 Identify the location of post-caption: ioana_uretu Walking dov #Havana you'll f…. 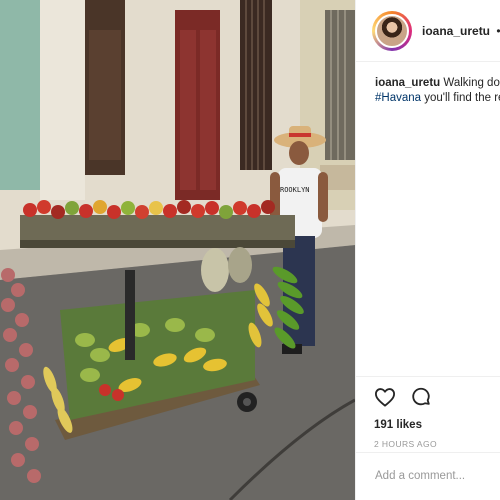
(437, 91).